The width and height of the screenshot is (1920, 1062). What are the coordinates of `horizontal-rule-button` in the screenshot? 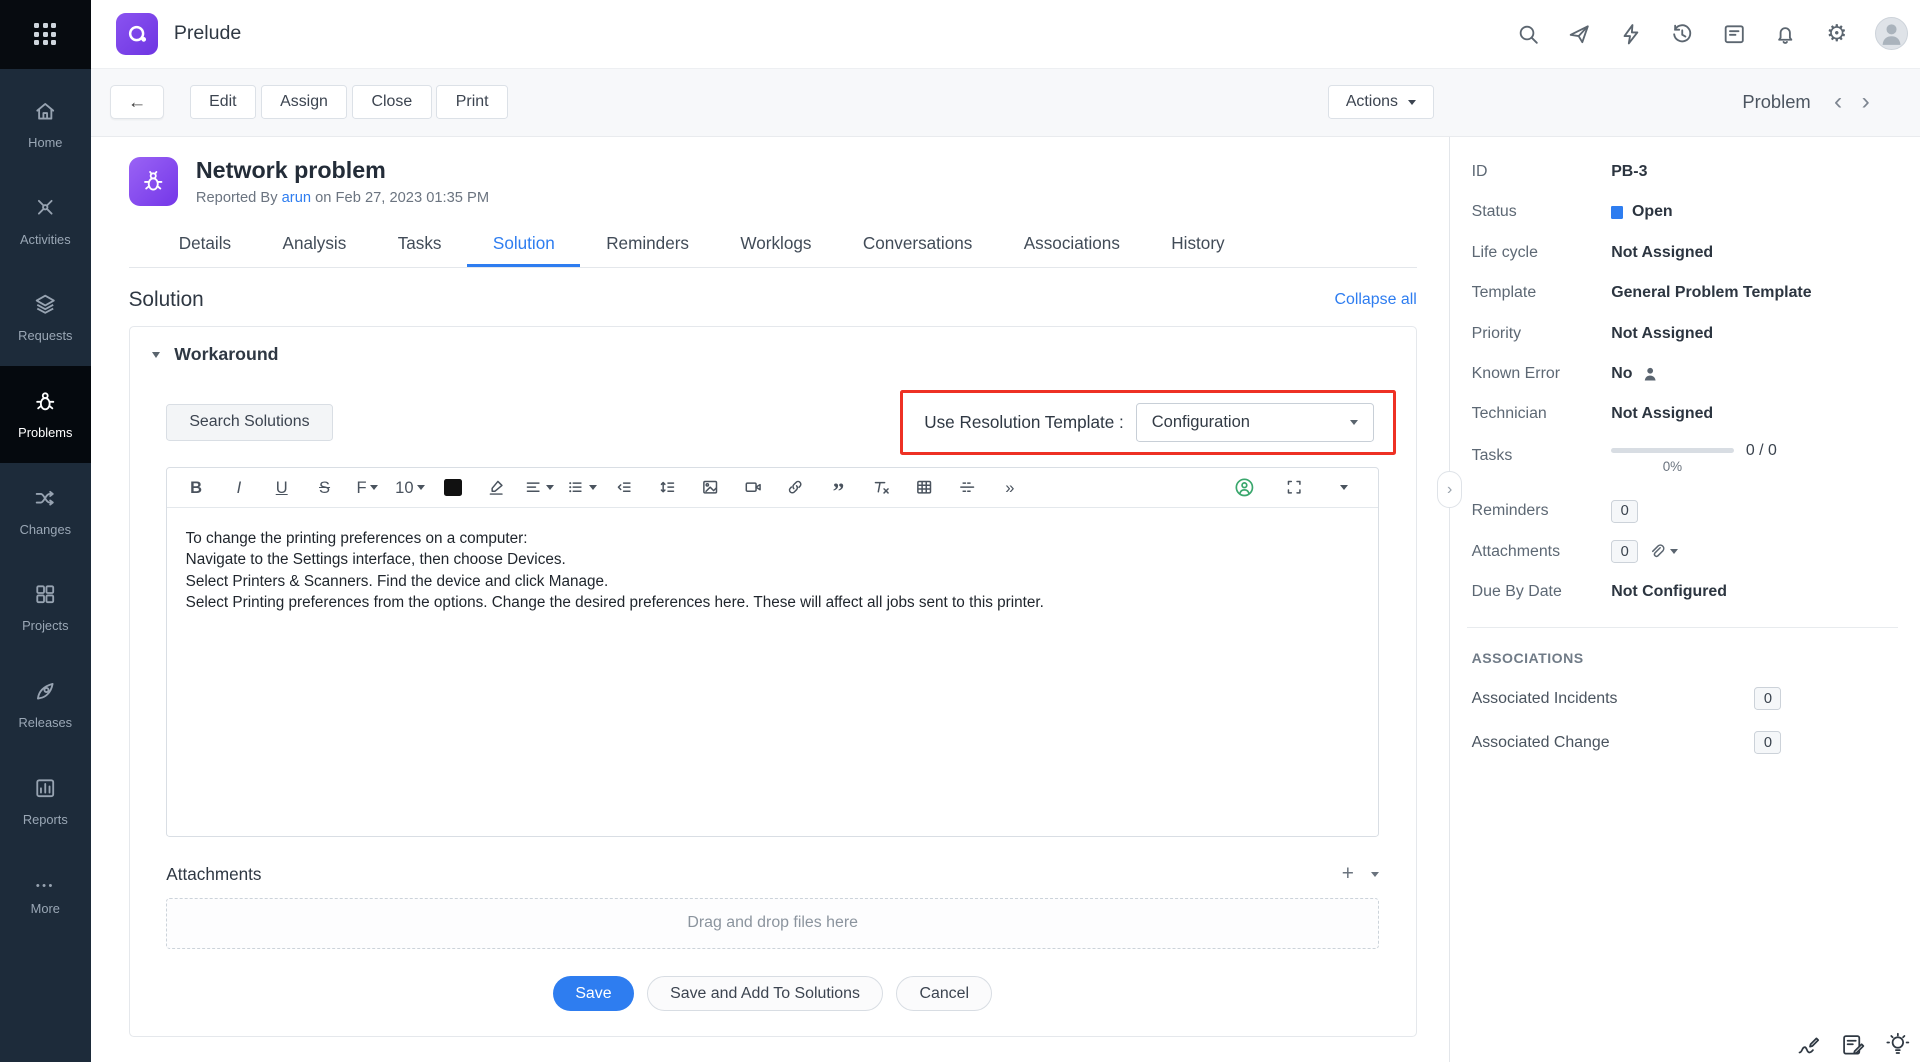 It's located at (966, 488).